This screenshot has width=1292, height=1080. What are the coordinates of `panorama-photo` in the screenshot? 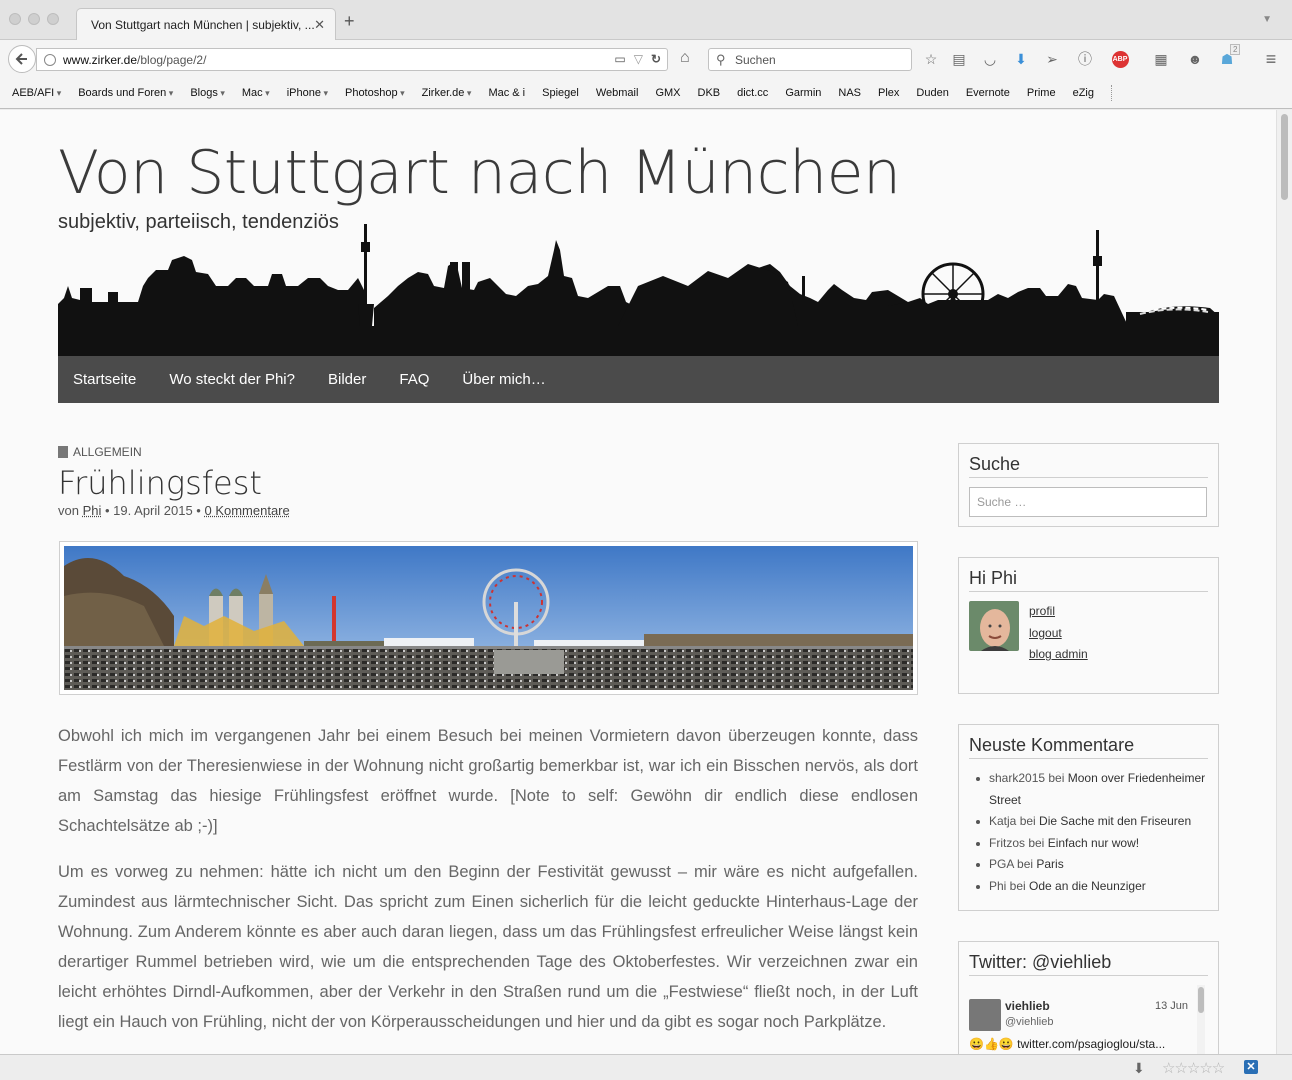 It's located at (488, 618).